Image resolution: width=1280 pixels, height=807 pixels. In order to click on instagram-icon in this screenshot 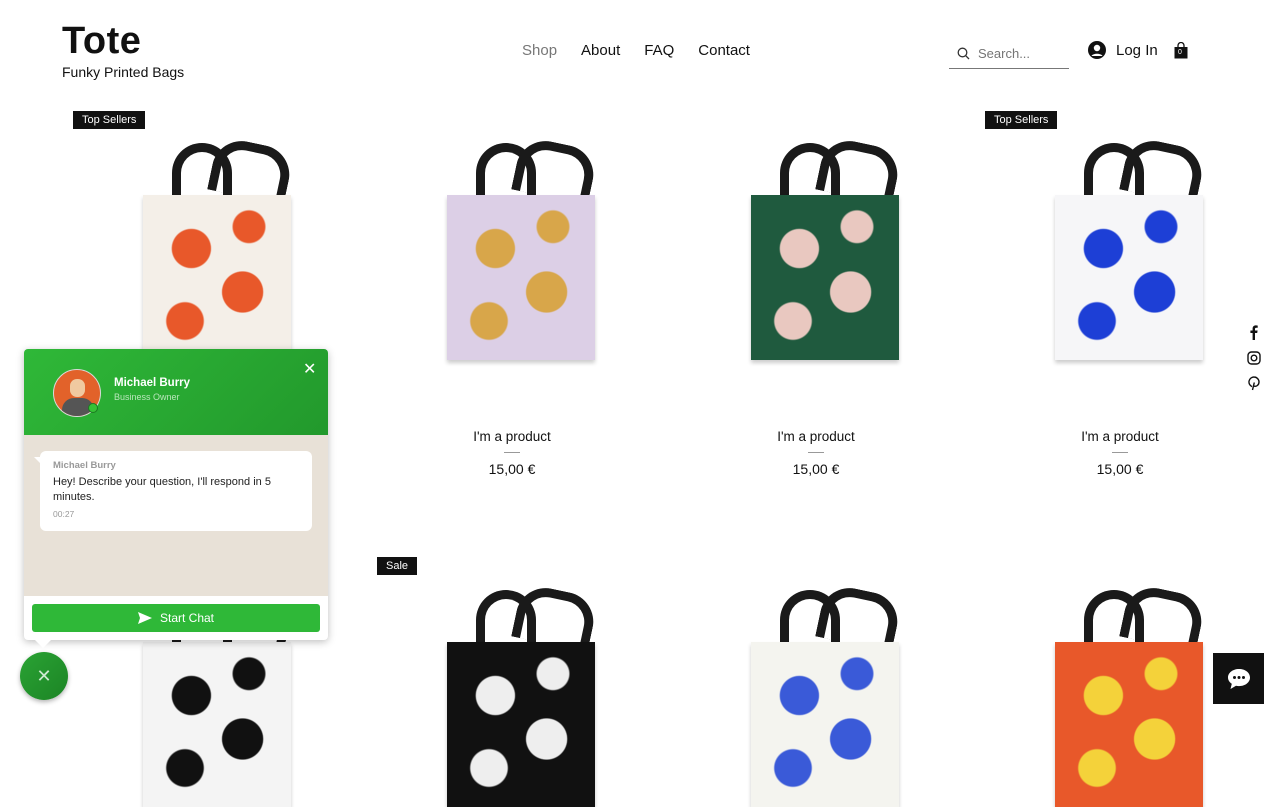, I will do `click(1254, 358)`.